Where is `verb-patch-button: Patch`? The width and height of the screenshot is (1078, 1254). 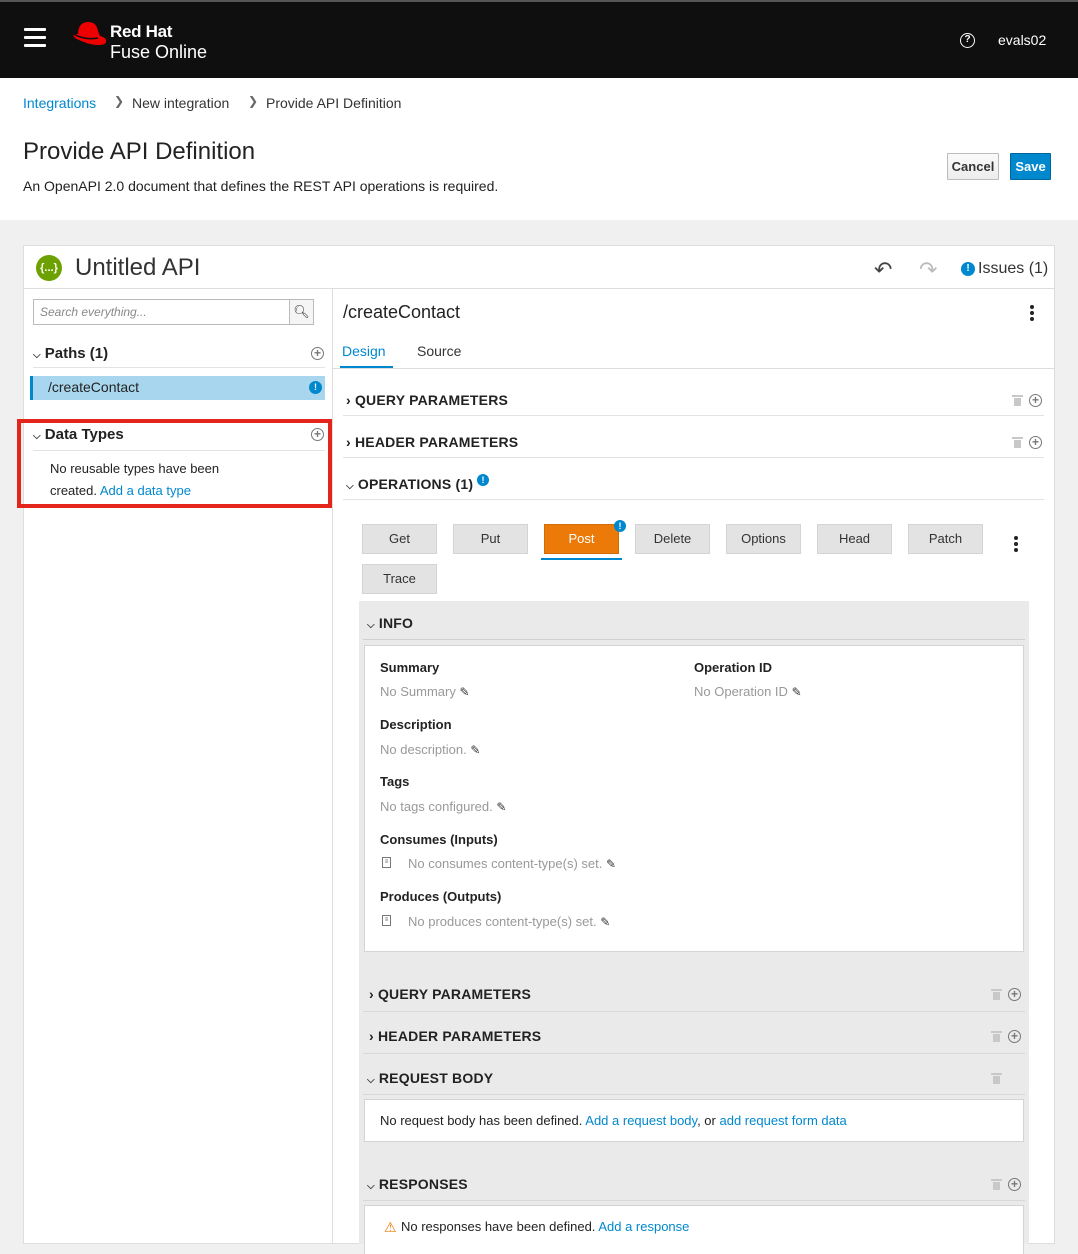 verb-patch-button: Patch is located at coordinates (945, 539).